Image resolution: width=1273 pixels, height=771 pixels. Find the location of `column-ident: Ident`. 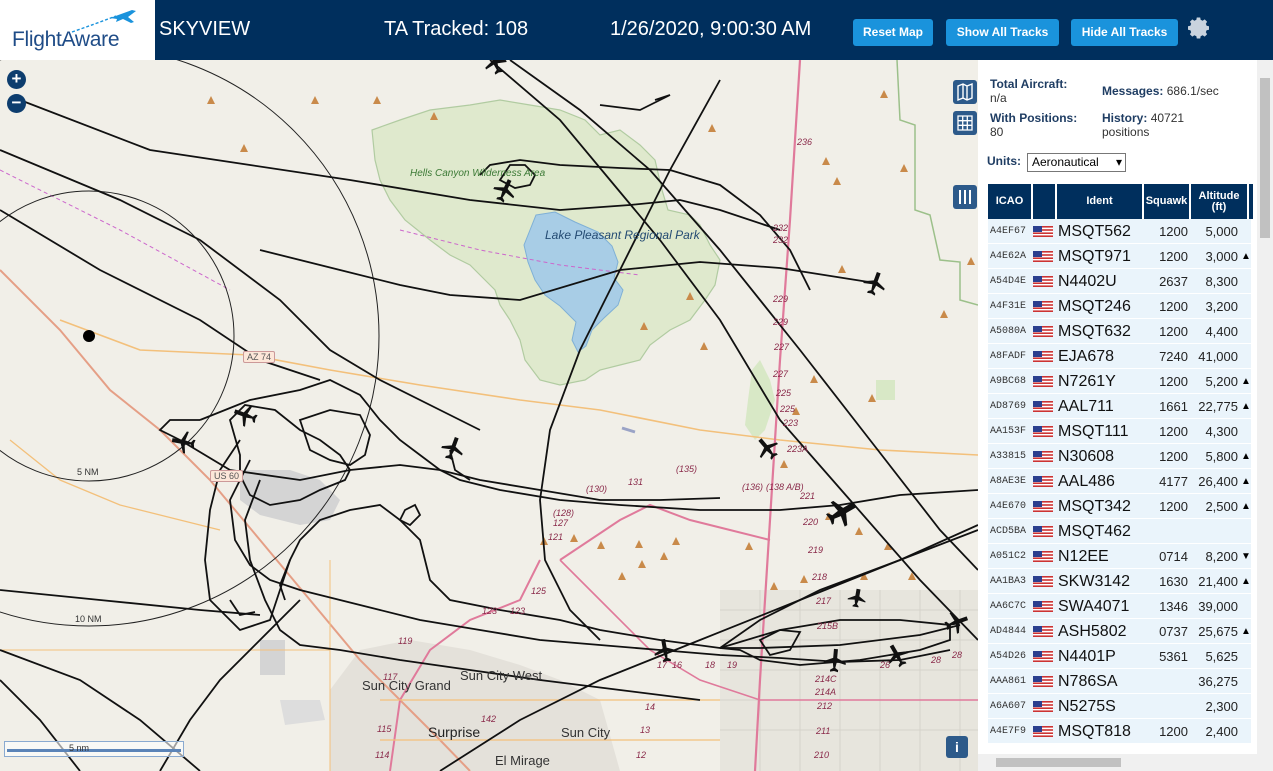

column-ident: Ident is located at coordinates (1099, 201).